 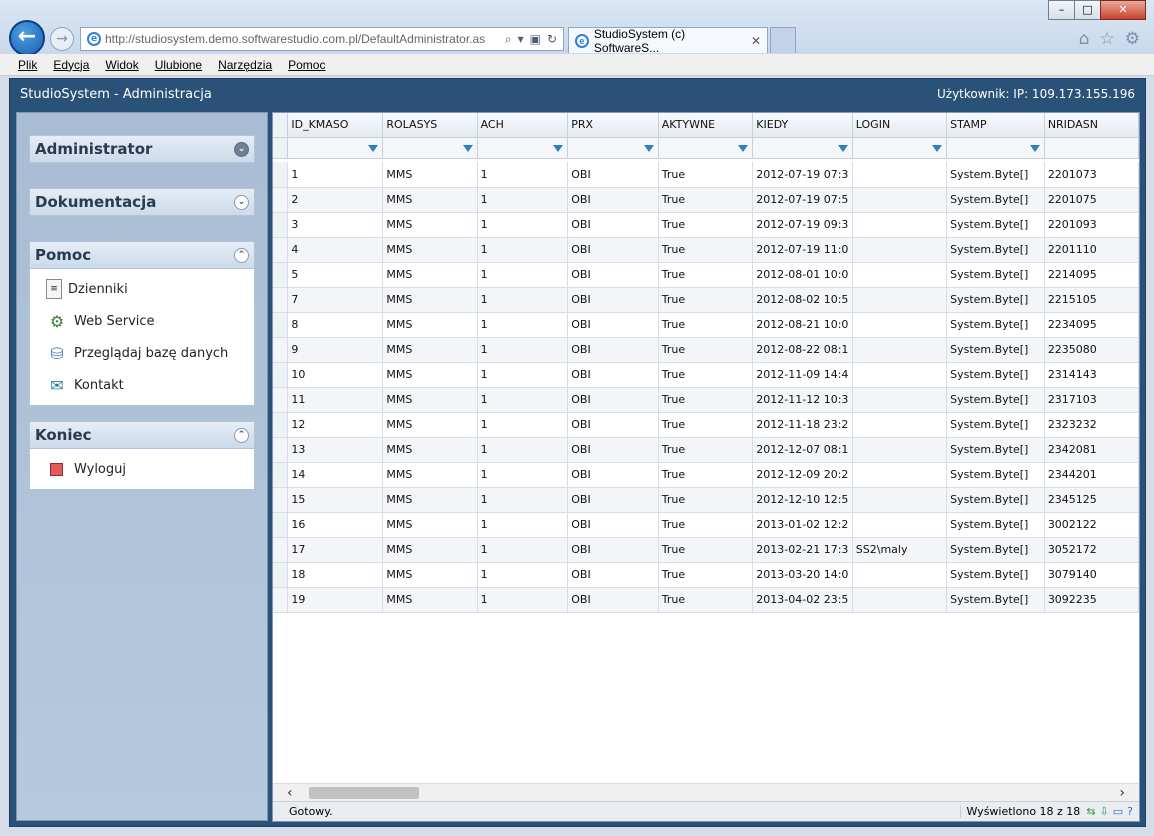 I want to click on maximize-button: □, so click(x=1087, y=10).